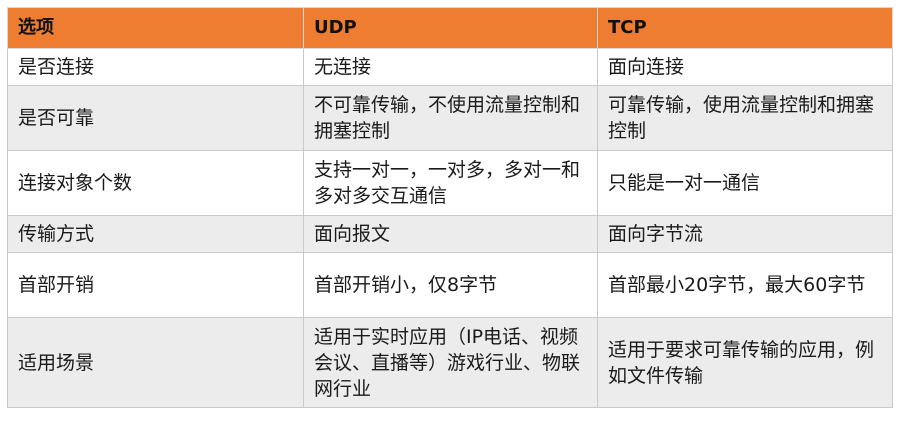  I want to click on row-label-cell: 传输方式, so click(155, 234).